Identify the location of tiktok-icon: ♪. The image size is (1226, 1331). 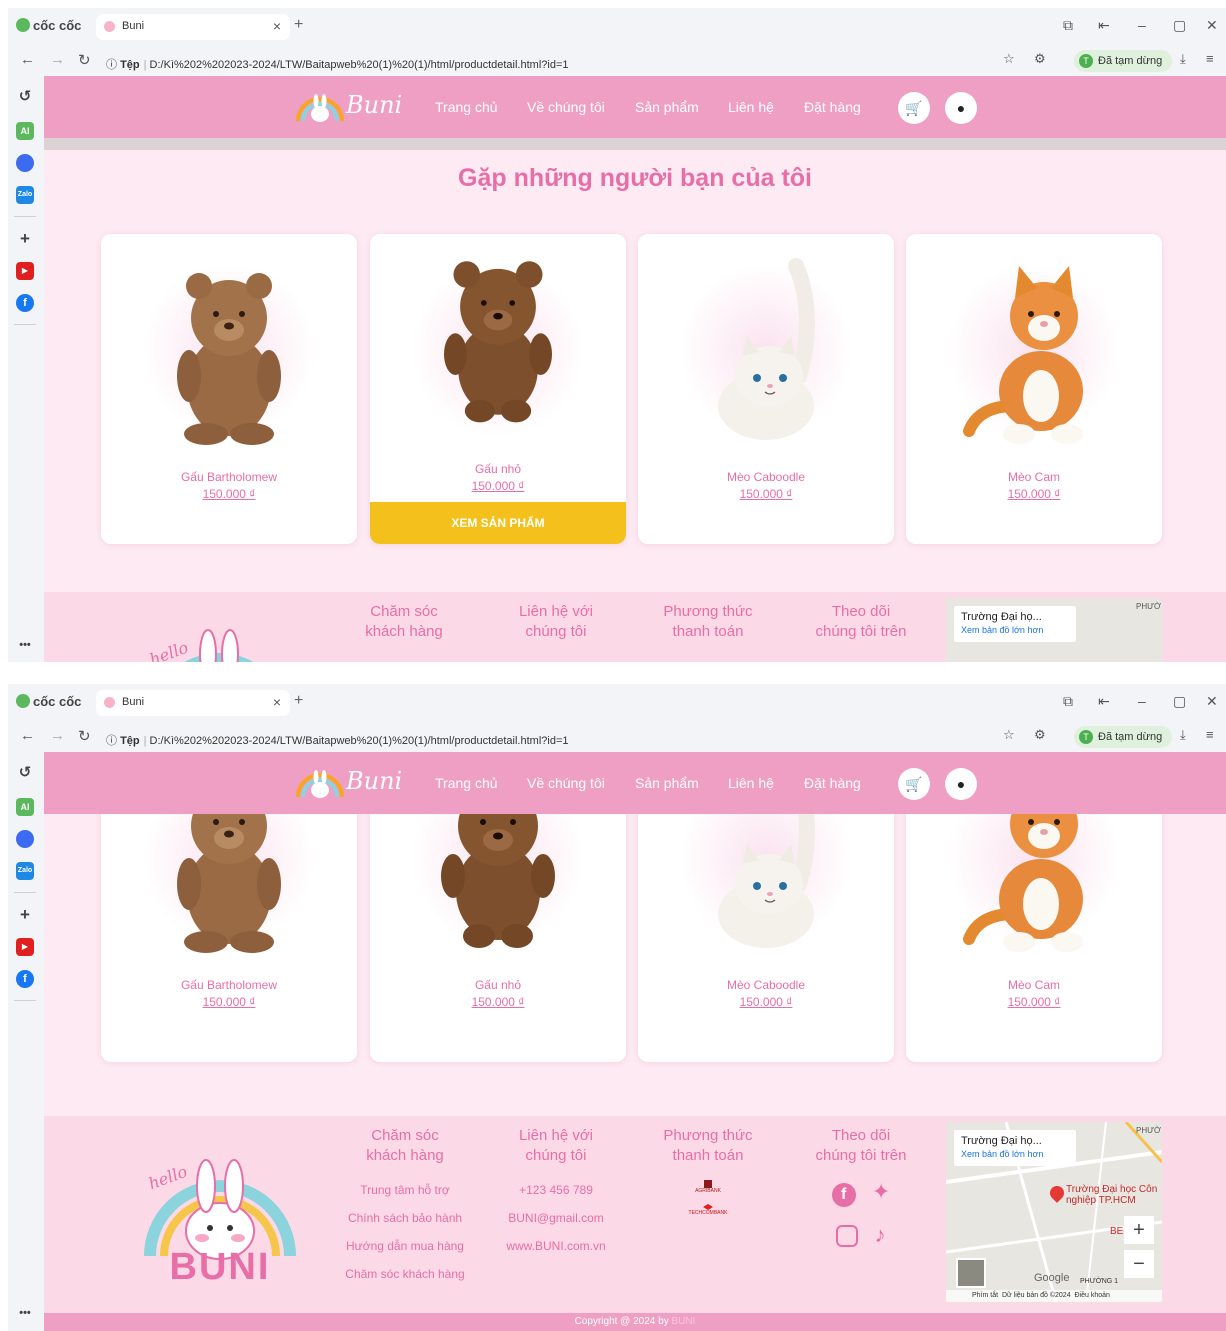
(880, 1234).